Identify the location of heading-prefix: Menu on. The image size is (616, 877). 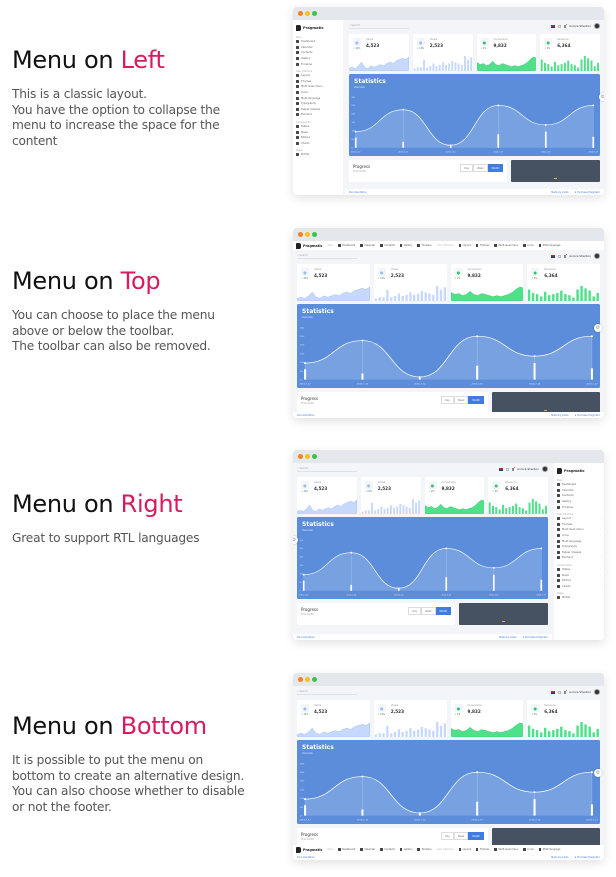
(66, 504).